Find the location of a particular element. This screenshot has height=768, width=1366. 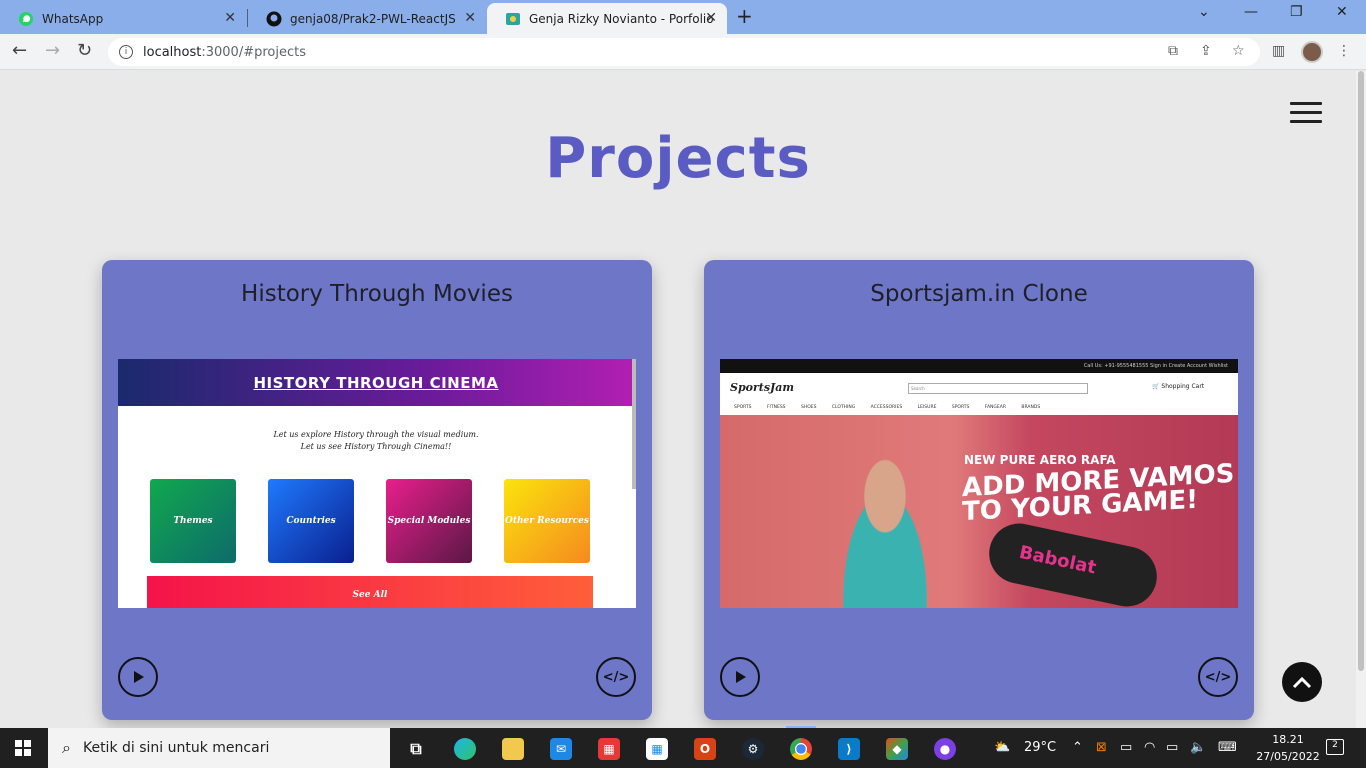

search-icon: ⌕ is located at coordinates (66, 747).